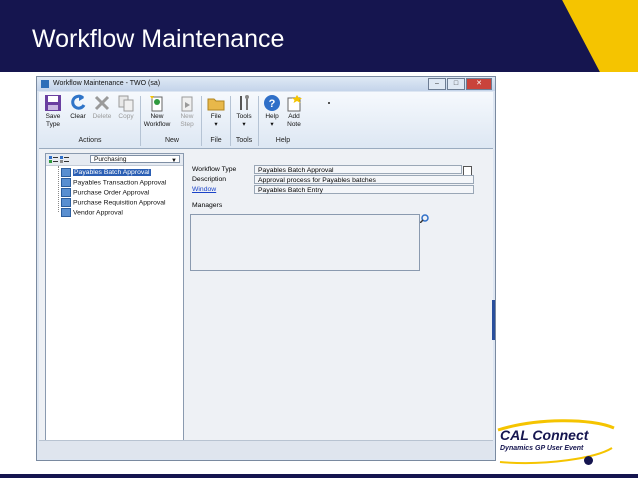 The image size is (638, 478). What do you see at coordinates (98, 213) in the screenshot?
I see `tree-item-label: Vendor Approval` at bounding box center [98, 213].